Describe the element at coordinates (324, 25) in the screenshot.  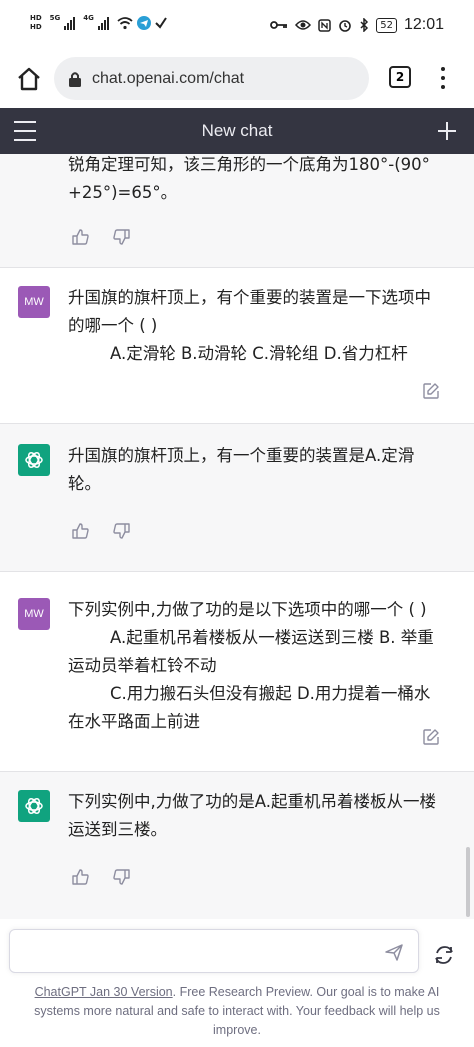
I see `nfc-icon` at that location.